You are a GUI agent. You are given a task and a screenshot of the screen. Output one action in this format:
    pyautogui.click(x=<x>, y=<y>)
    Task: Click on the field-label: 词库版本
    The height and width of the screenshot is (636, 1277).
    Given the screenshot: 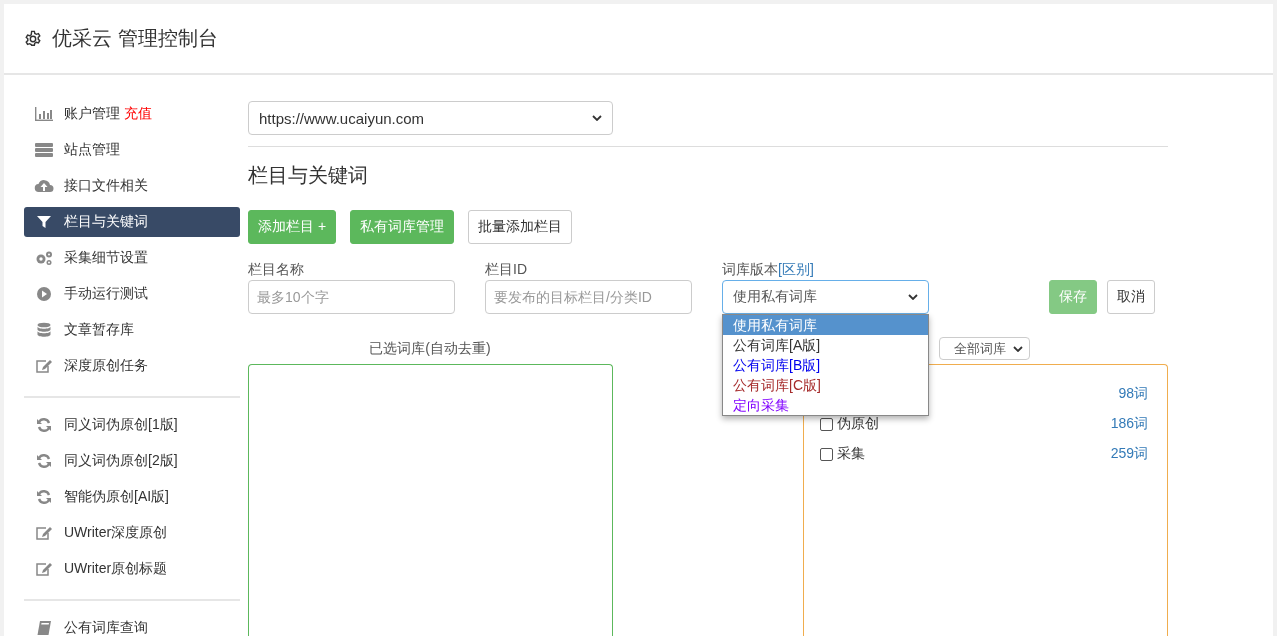 What is the action you would take?
    pyautogui.click(x=750, y=269)
    